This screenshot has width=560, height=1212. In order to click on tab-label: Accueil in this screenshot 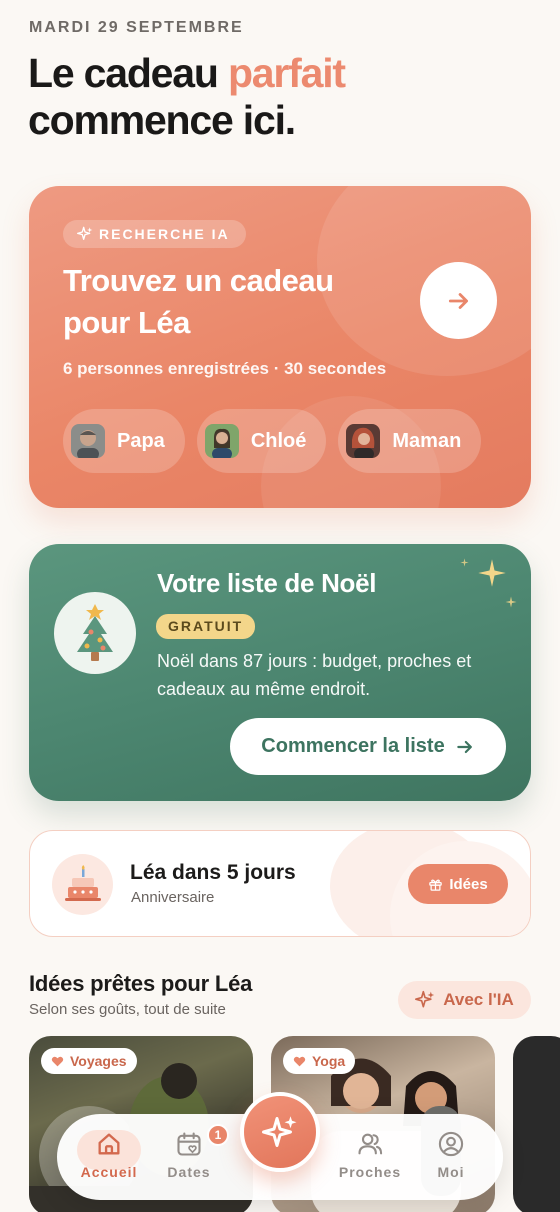, I will do `click(109, 1172)`.